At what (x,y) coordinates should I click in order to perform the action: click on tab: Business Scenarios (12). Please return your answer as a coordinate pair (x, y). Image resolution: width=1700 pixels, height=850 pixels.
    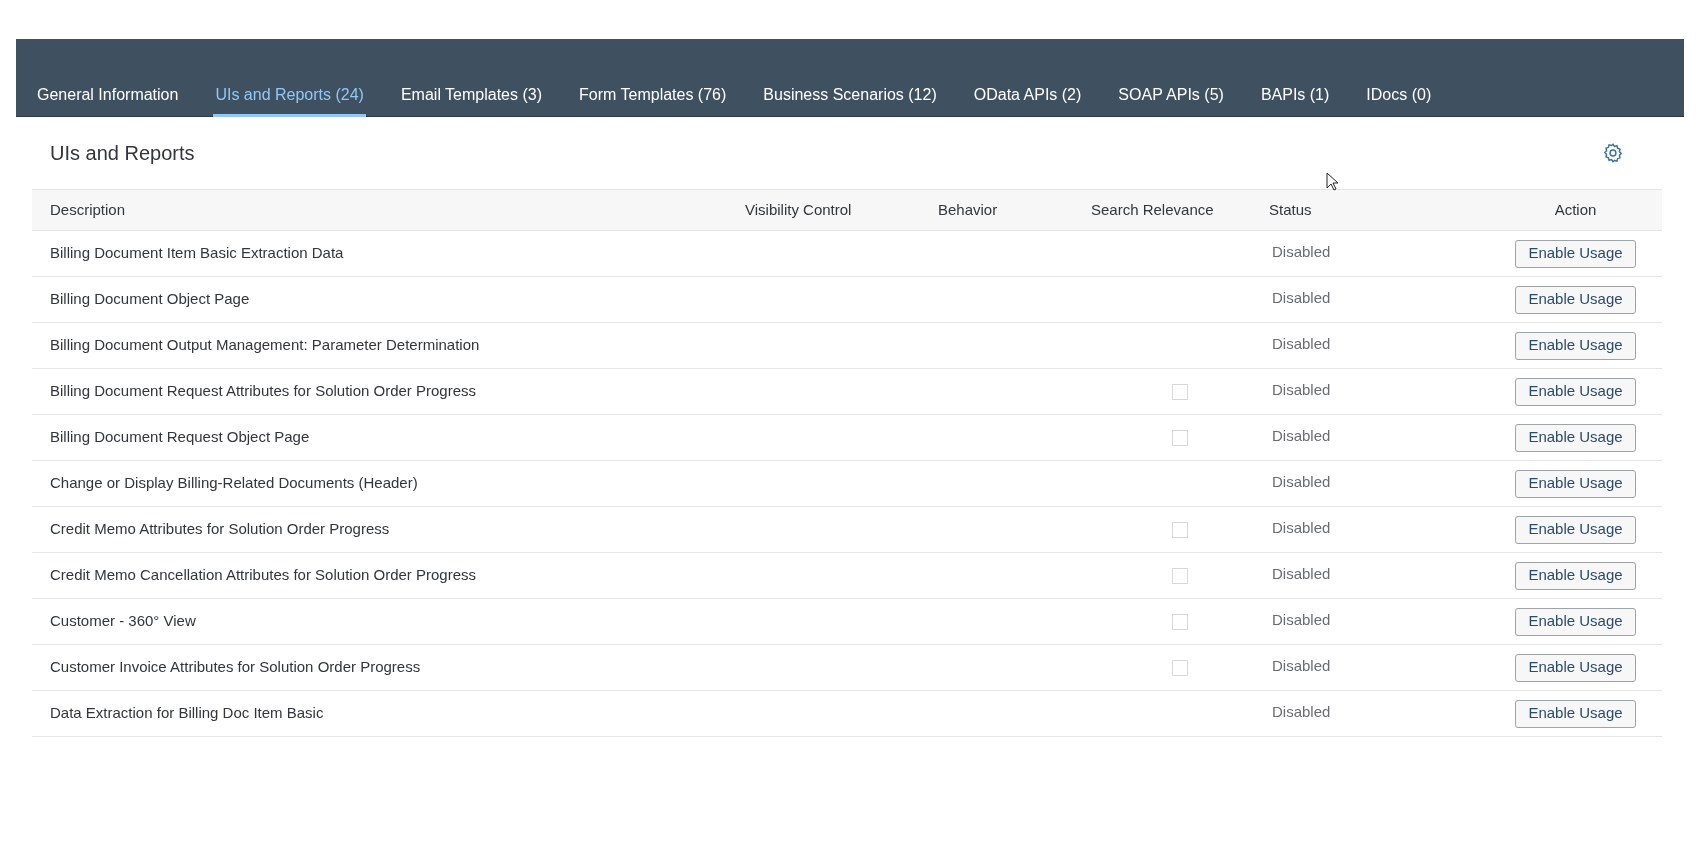
    Looking at the image, I should click on (850, 99).